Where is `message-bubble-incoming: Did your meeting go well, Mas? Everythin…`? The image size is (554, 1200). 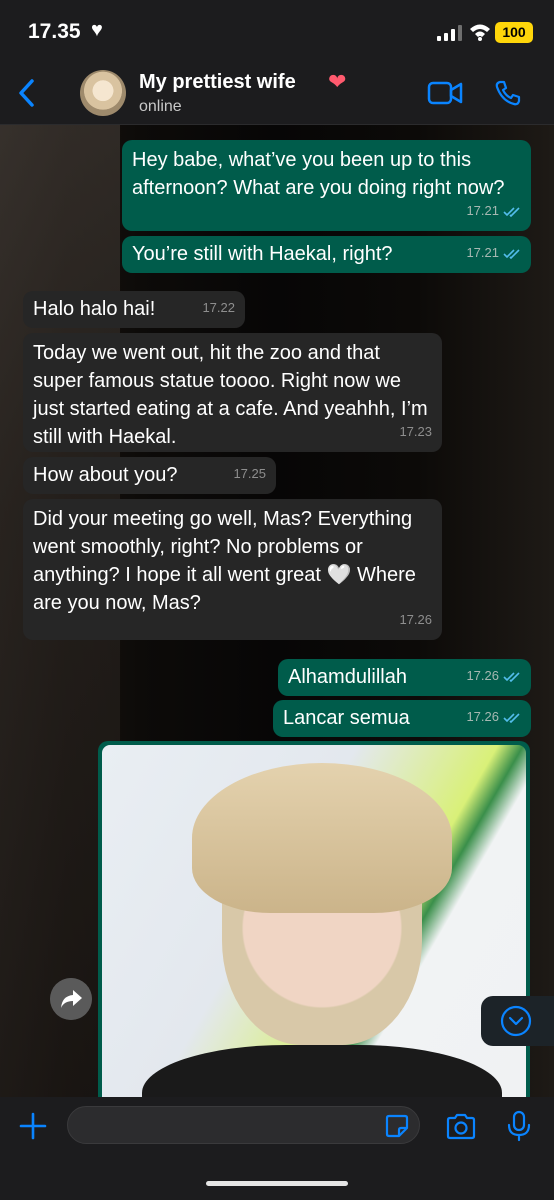
message-bubble-incoming: Did your meeting go well, Mas? Everythin… is located at coordinates (232, 569).